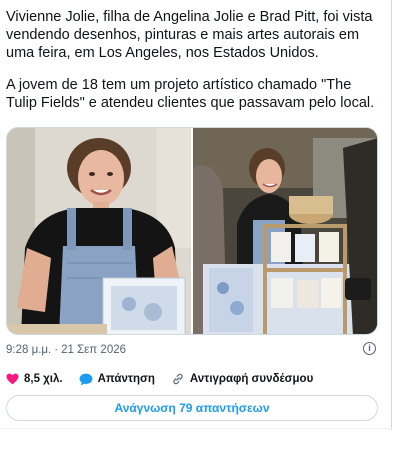  What do you see at coordinates (196, 428) in the screenshot?
I see `tweet-divider` at bounding box center [196, 428].